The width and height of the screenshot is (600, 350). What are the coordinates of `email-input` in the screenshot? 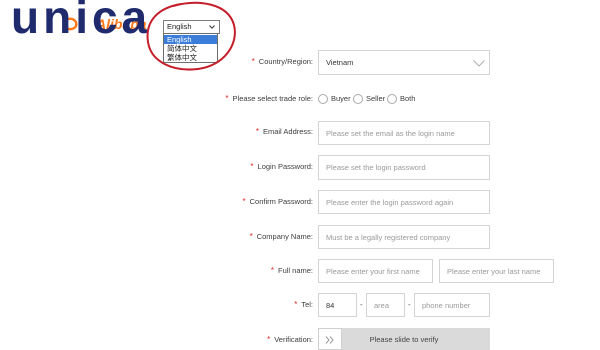 It's located at (404, 133).